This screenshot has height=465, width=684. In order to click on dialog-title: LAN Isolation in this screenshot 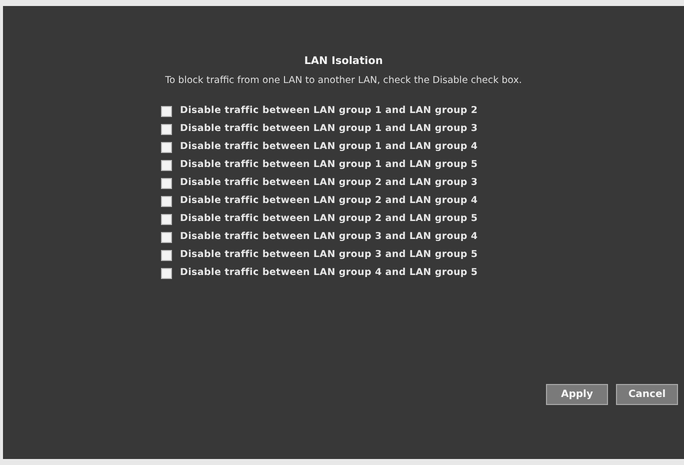, I will do `click(343, 61)`.